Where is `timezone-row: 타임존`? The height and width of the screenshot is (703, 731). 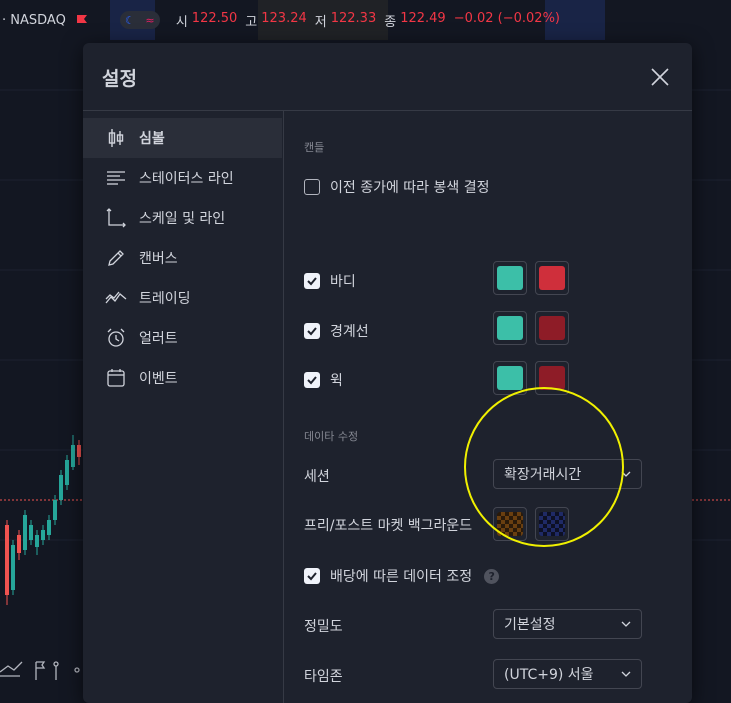
timezone-row: 타임존 is located at coordinates (323, 676).